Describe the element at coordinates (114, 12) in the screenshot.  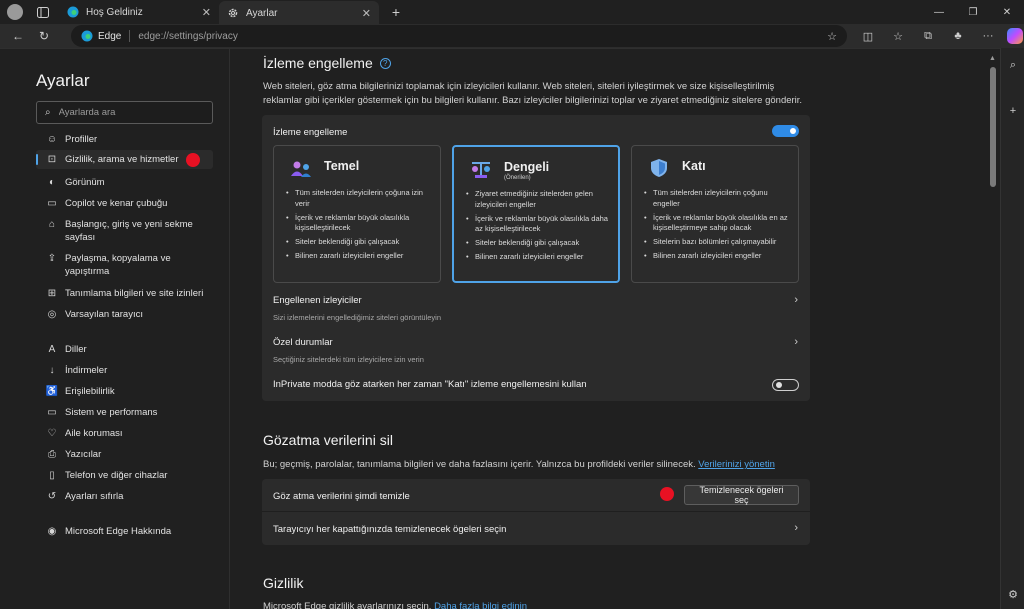
I see `tab-title: Hoş Geldiniz` at that location.